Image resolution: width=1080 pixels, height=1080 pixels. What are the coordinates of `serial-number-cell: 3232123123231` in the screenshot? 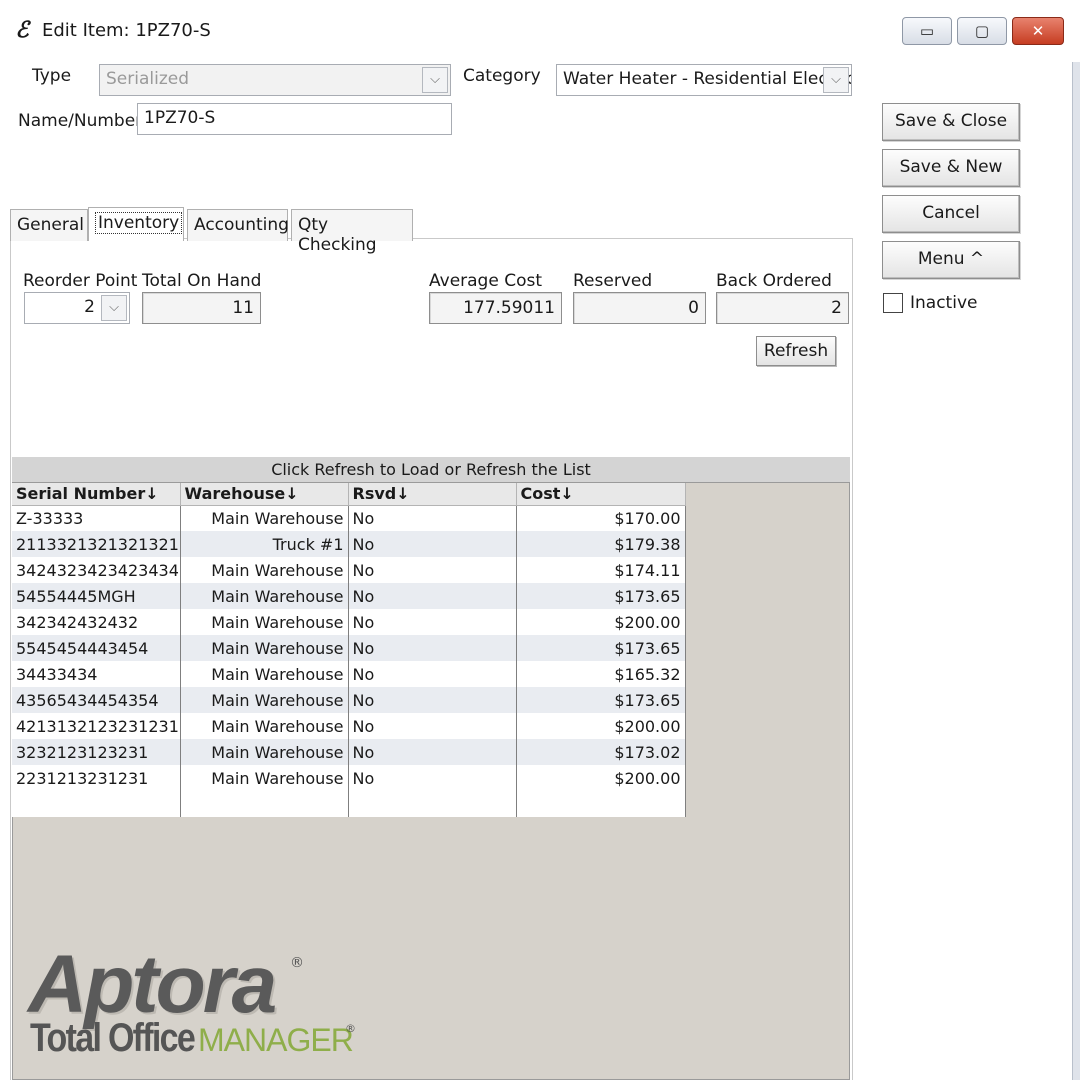 It's located at (96, 752).